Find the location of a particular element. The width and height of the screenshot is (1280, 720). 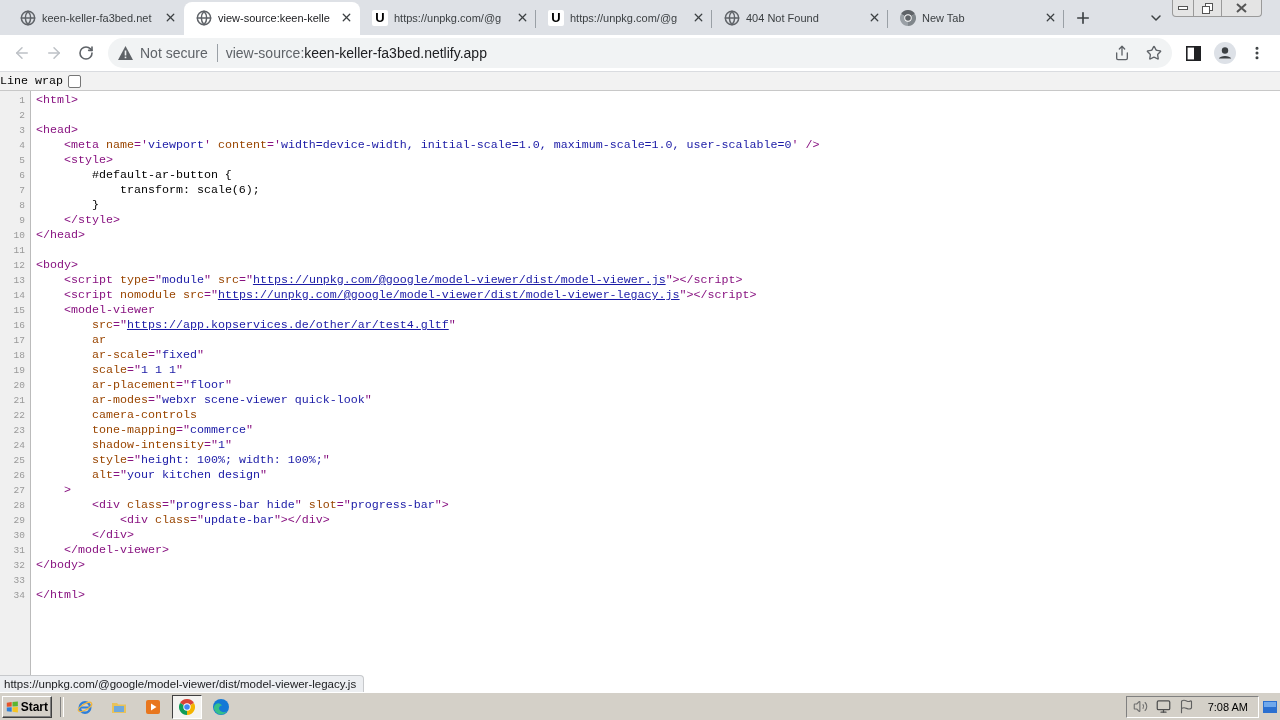

line-number: 2 is located at coordinates (22, 116).